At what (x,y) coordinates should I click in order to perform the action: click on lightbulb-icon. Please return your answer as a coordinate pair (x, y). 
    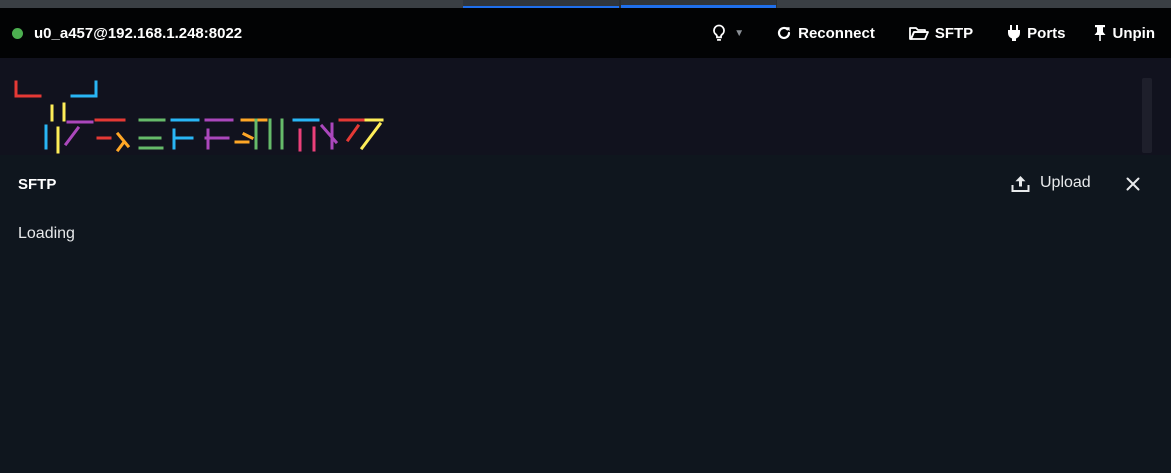
    Looking at the image, I should click on (719, 32).